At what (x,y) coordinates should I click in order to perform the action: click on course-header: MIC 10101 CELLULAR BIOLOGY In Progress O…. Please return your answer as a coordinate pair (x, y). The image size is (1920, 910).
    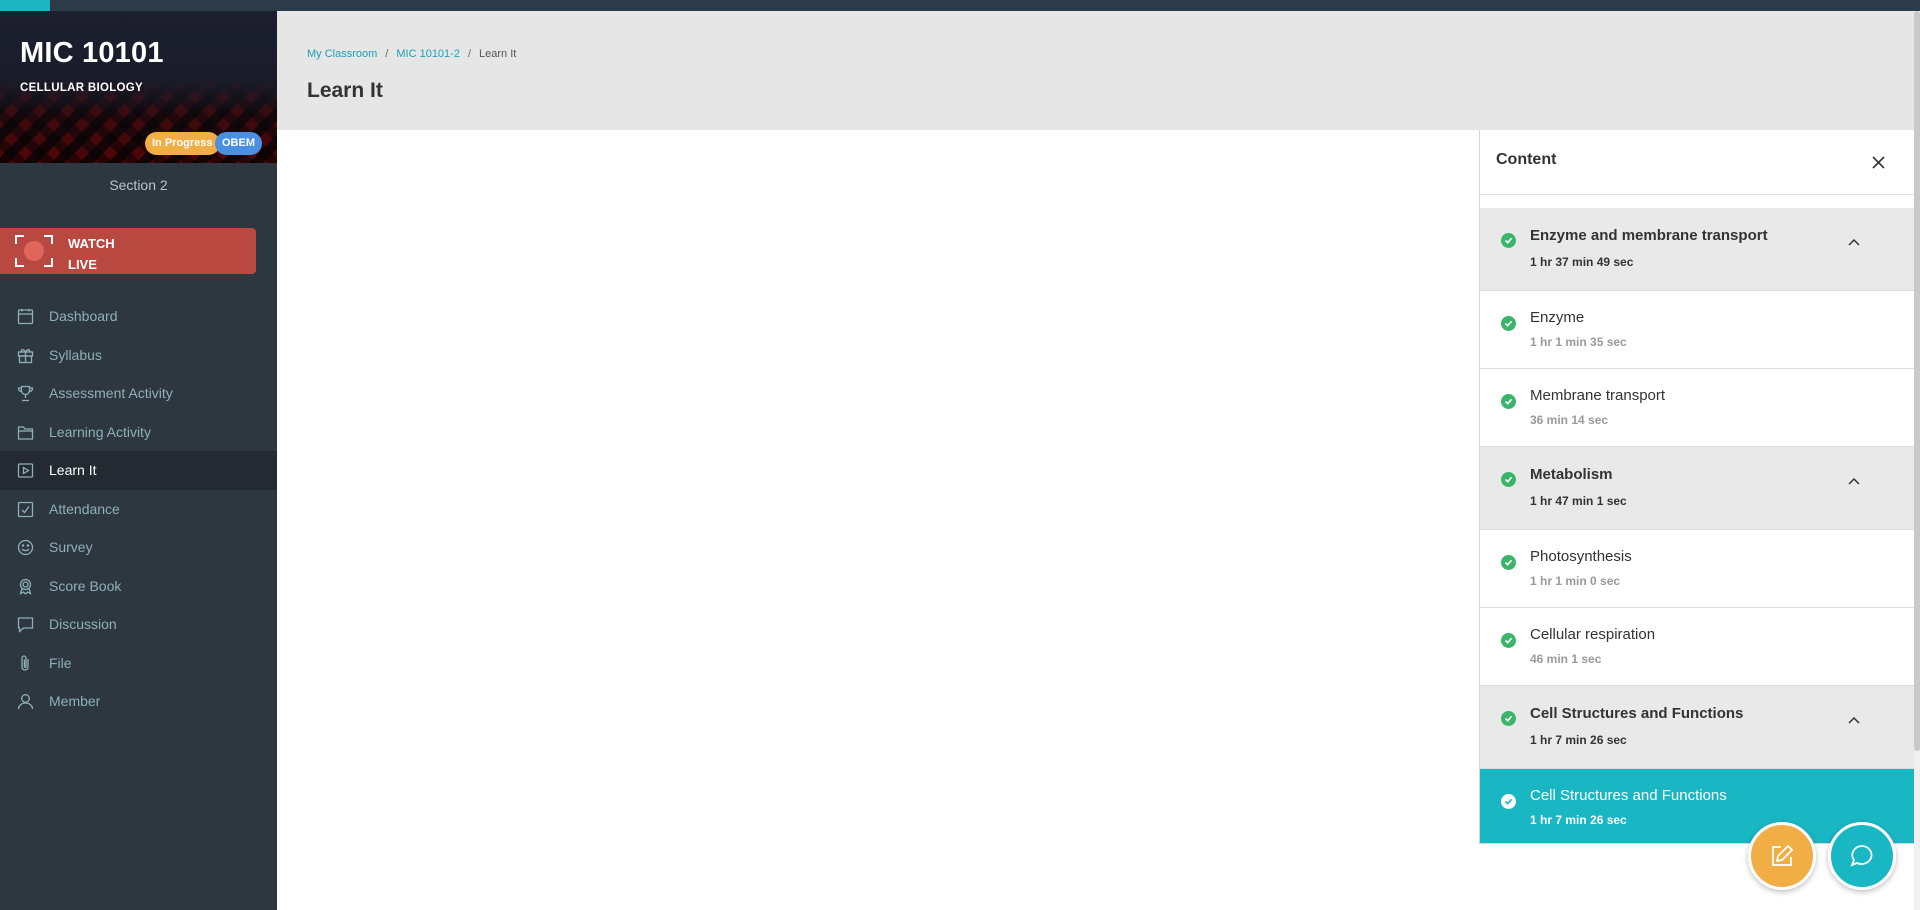
    Looking at the image, I should click on (138, 87).